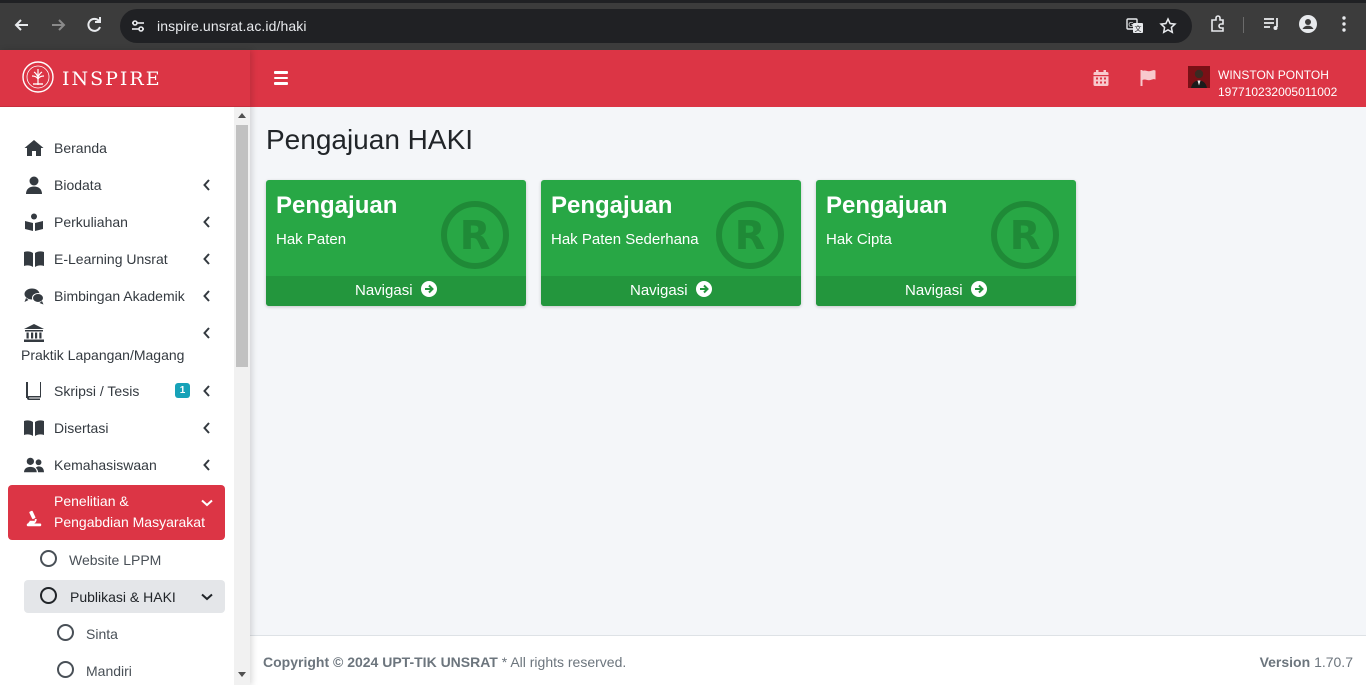 This screenshot has height=685, width=1366. Describe the element at coordinates (1138, 28) in the screenshot. I see `svg-text: 文` at that location.